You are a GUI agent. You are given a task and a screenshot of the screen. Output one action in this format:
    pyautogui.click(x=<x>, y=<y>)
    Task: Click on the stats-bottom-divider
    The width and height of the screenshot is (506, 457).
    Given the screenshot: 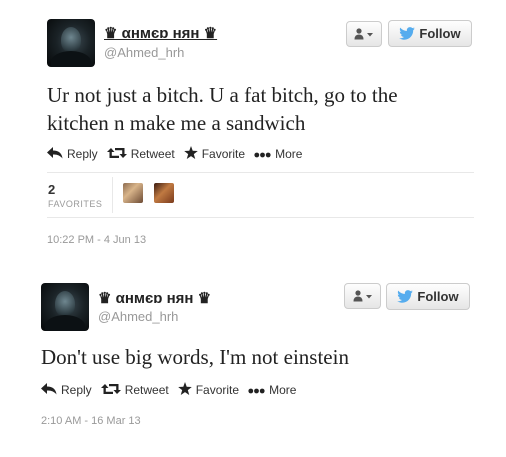 What is the action you would take?
    pyautogui.click(x=260, y=217)
    